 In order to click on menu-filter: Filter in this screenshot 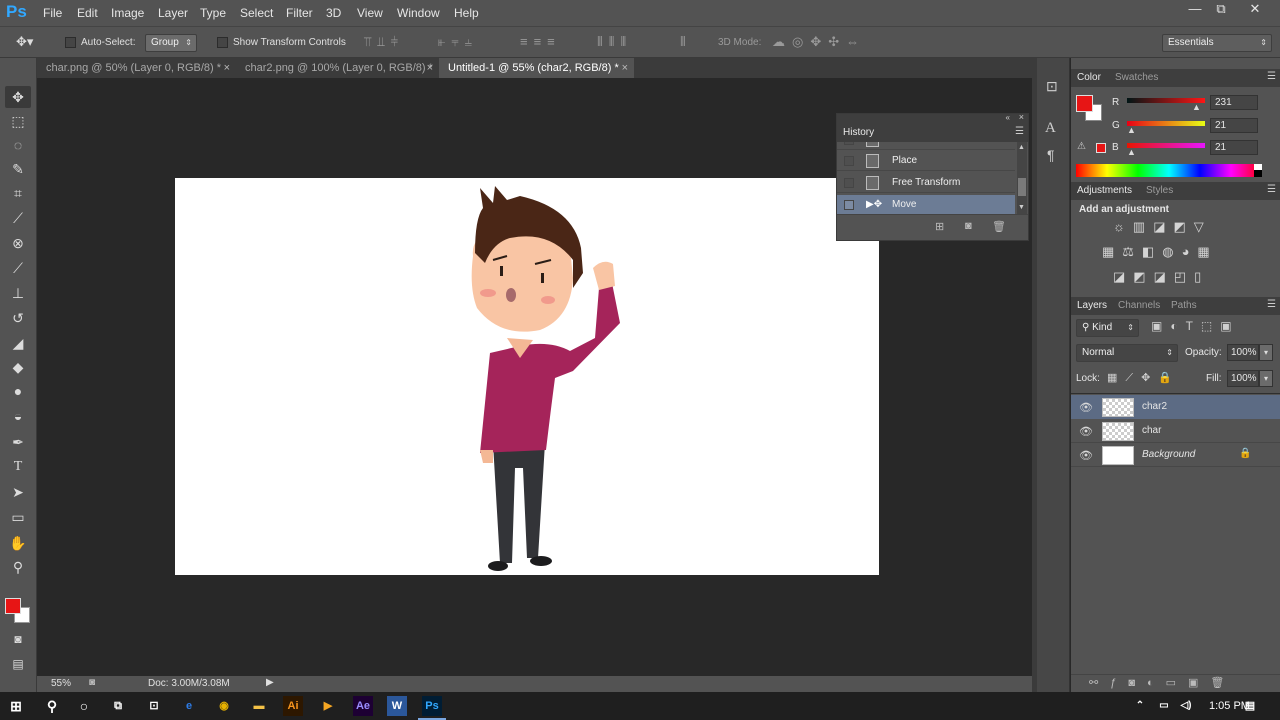, I will do `click(299, 13)`.